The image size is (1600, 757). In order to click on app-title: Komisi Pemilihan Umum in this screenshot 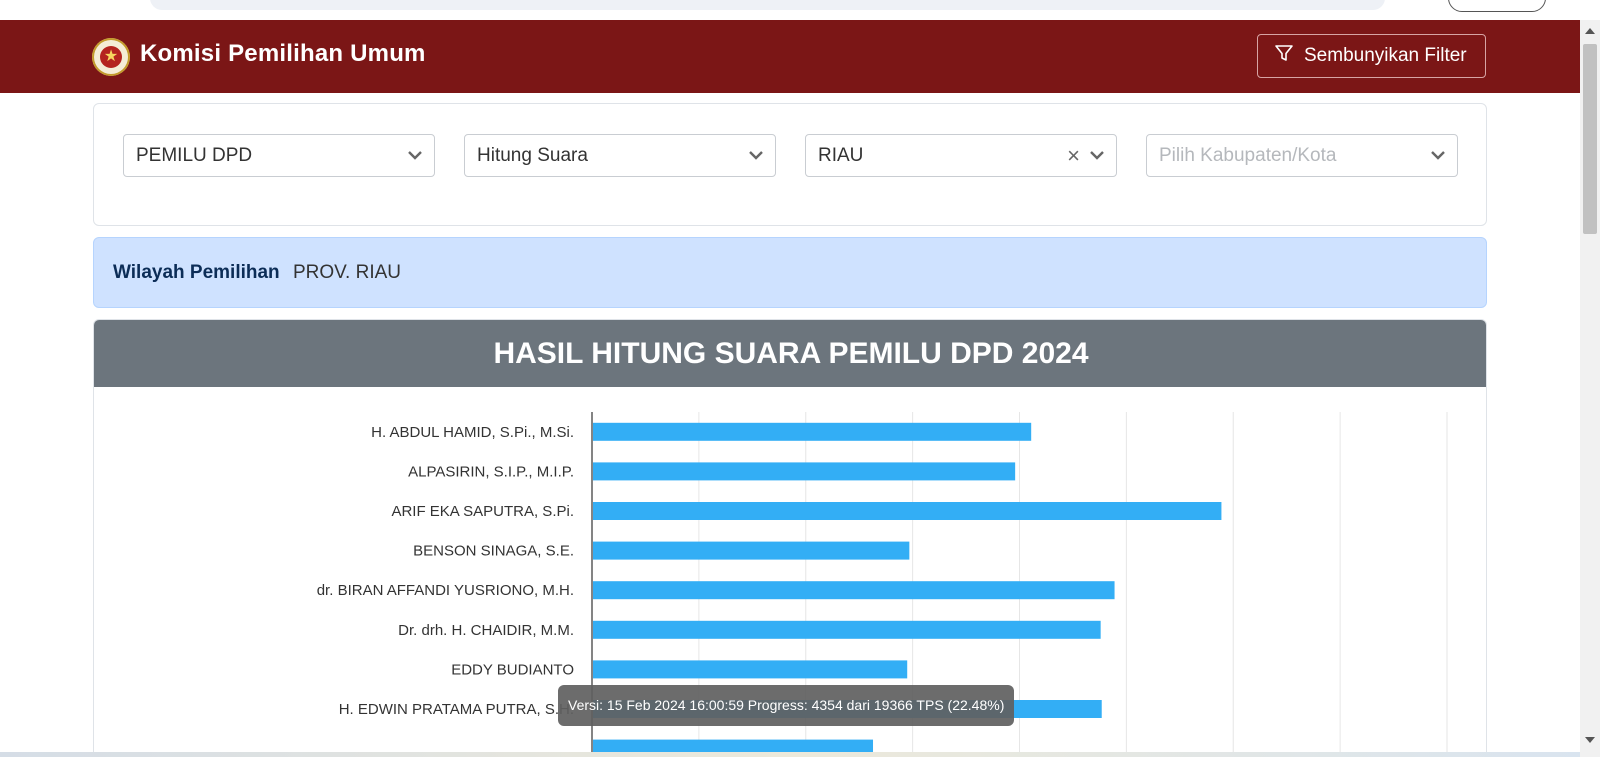, I will do `click(283, 53)`.